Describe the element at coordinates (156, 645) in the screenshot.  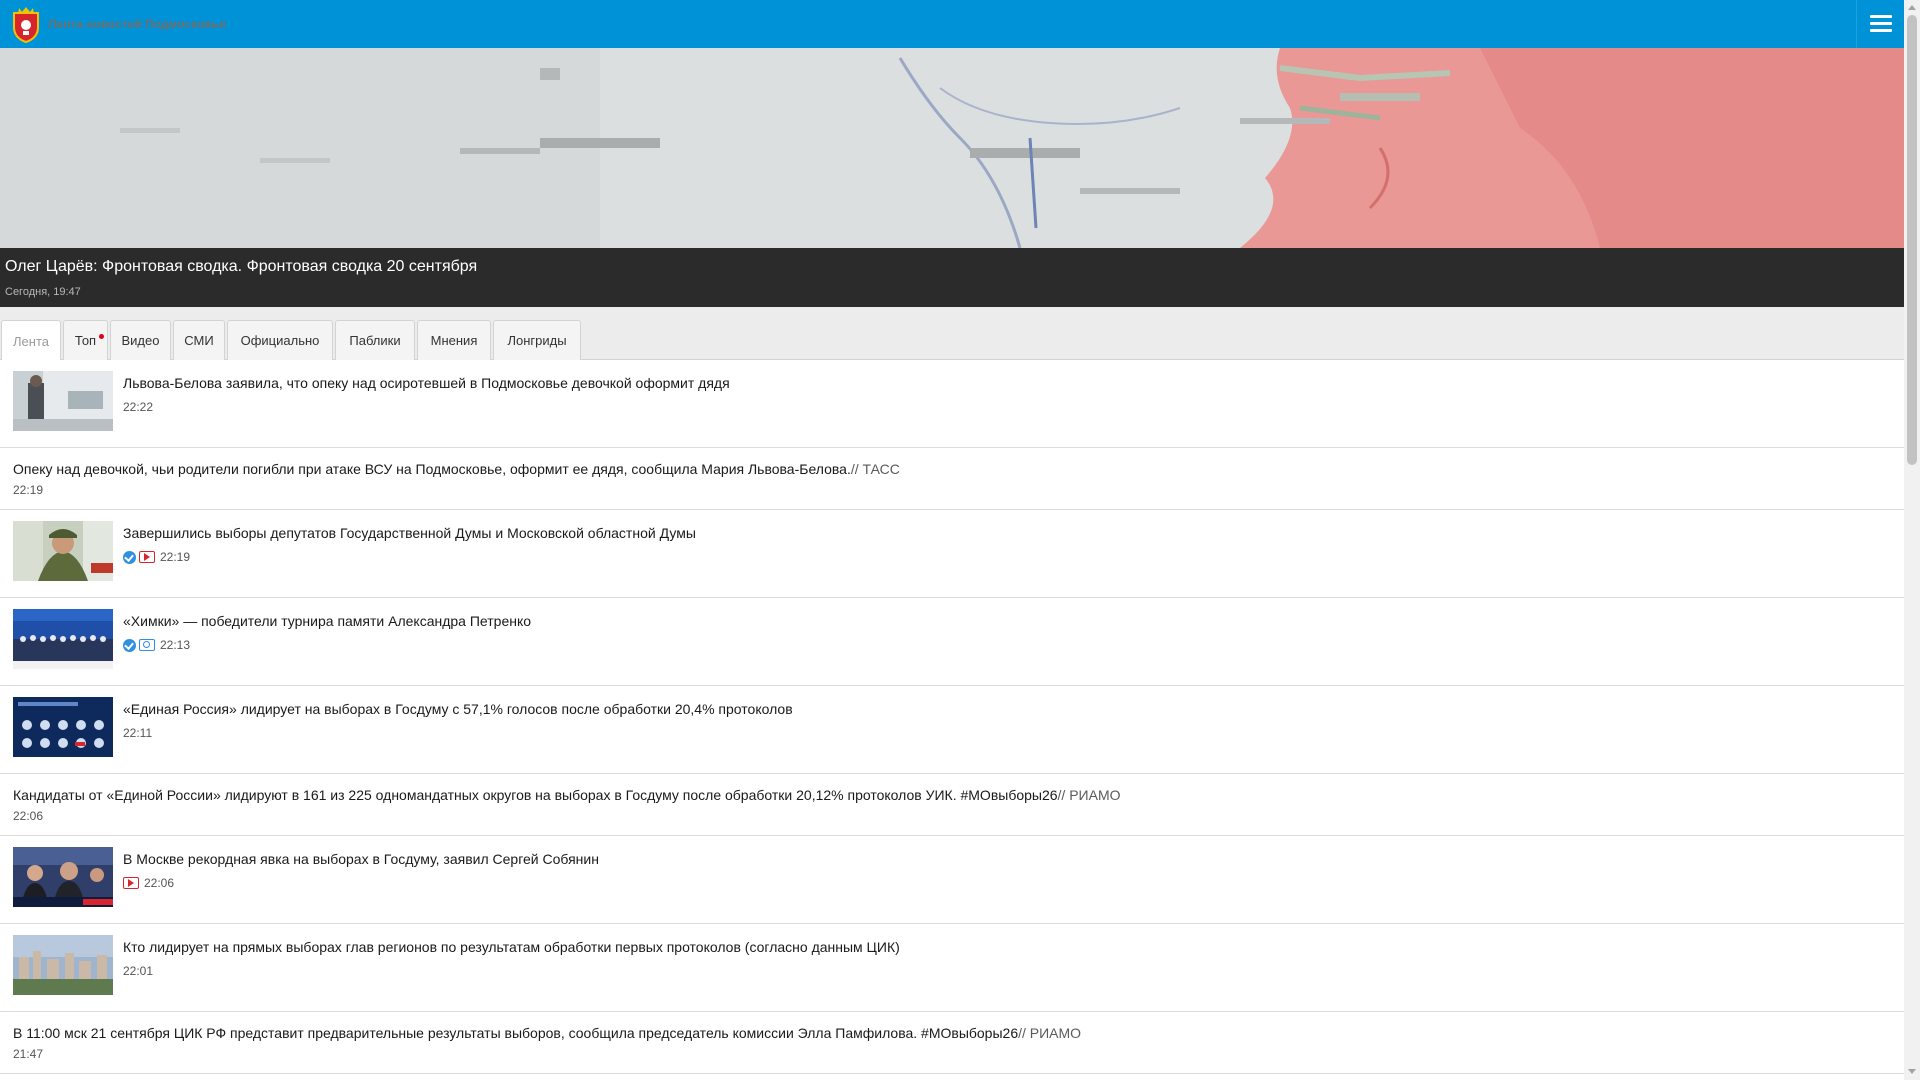
I see `news-meta: 22:13` at that location.